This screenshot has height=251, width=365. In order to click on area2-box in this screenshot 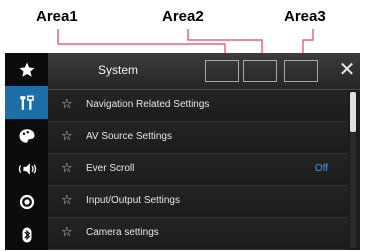, I will do `click(260, 71)`.